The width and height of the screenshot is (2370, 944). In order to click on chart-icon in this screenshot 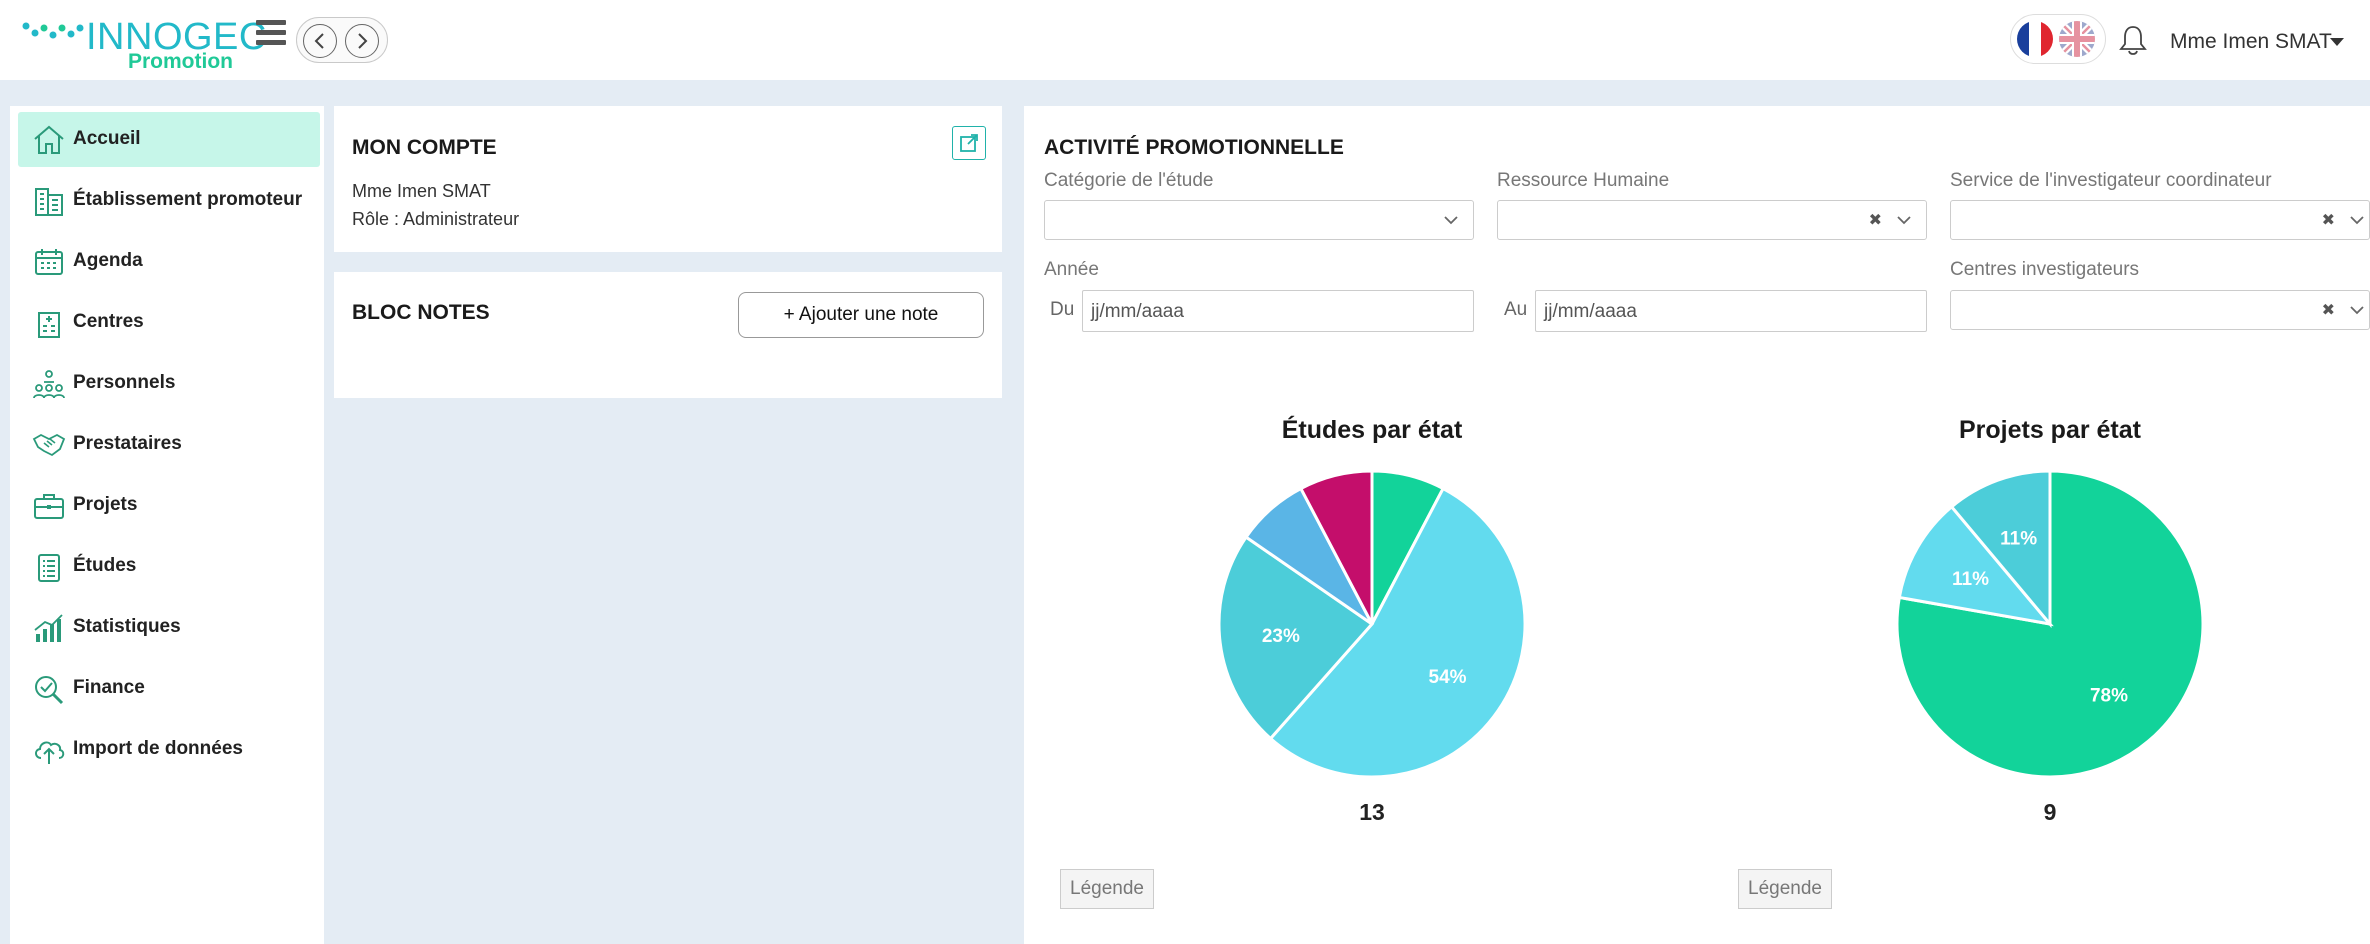, I will do `click(48, 628)`.